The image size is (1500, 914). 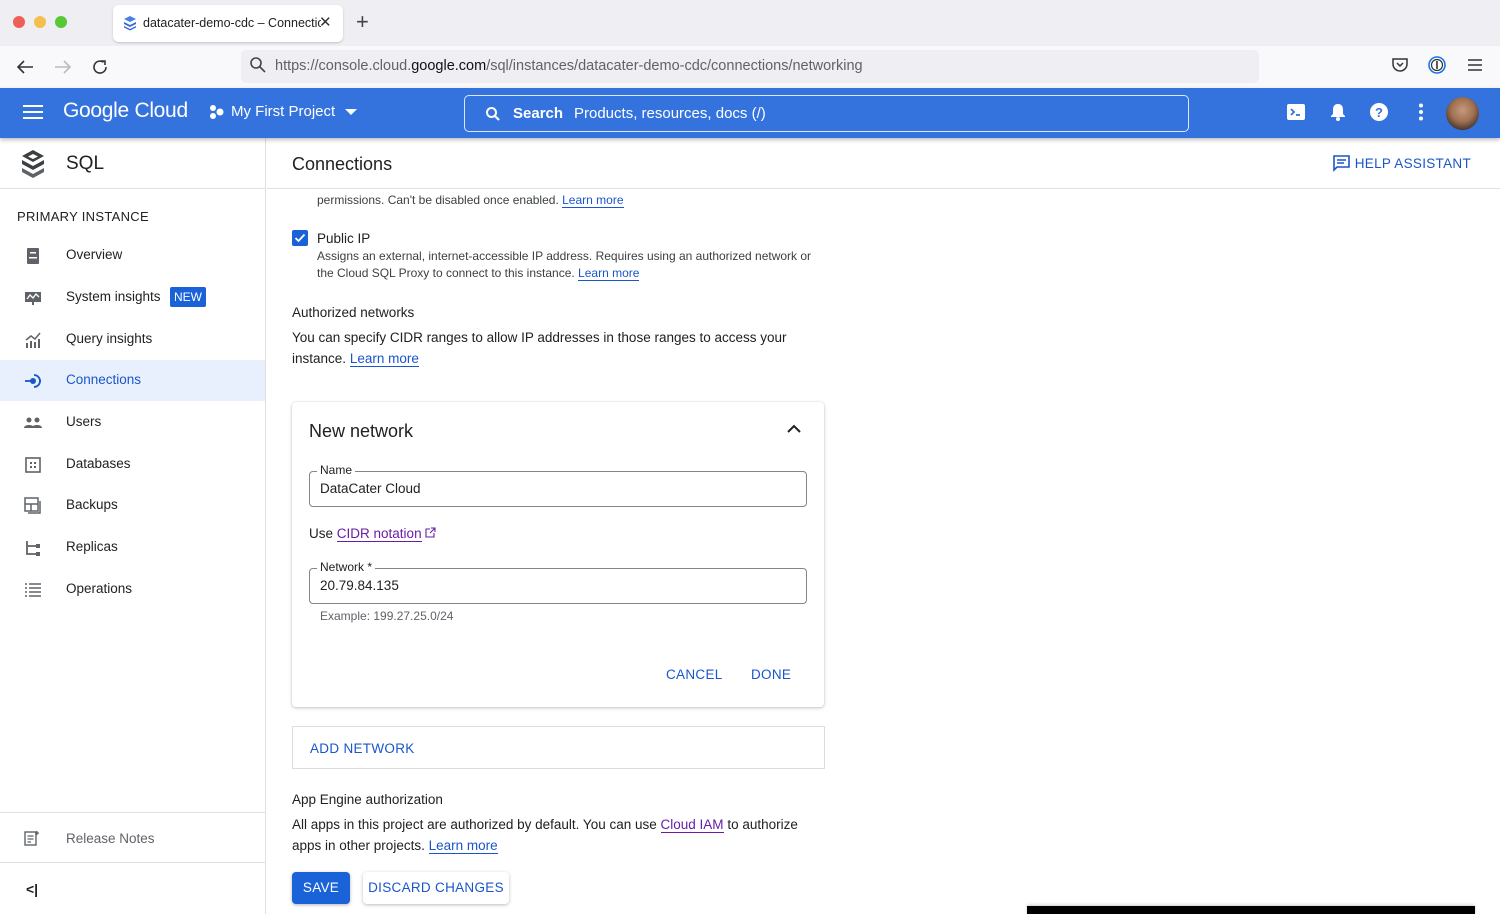 What do you see at coordinates (132, 255) in the screenshot?
I see `sidebar-item-overview: Overview` at bounding box center [132, 255].